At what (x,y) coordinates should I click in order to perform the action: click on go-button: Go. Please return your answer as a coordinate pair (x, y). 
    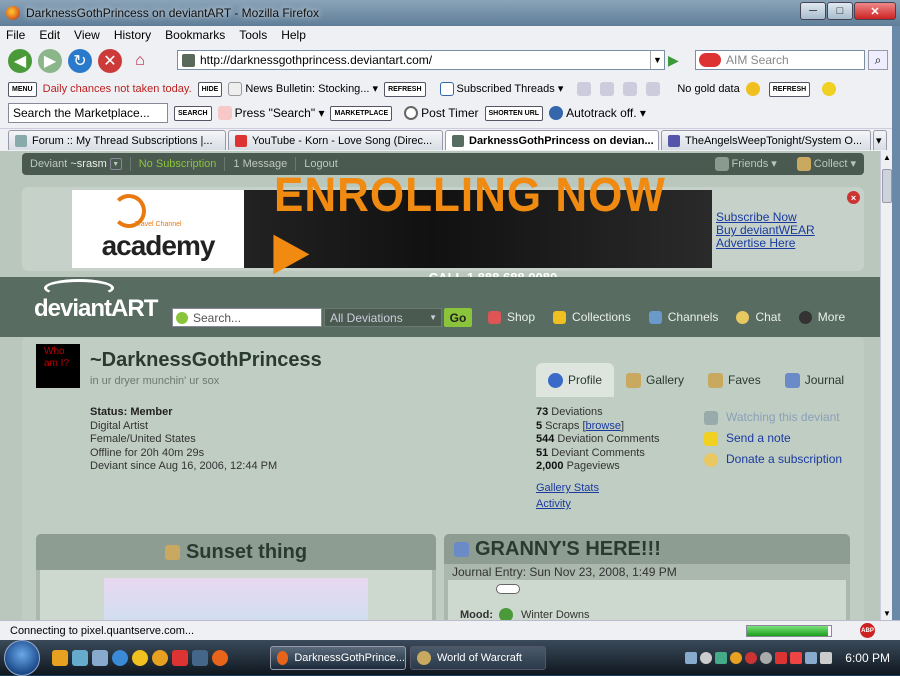
    Looking at the image, I should click on (458, 317).